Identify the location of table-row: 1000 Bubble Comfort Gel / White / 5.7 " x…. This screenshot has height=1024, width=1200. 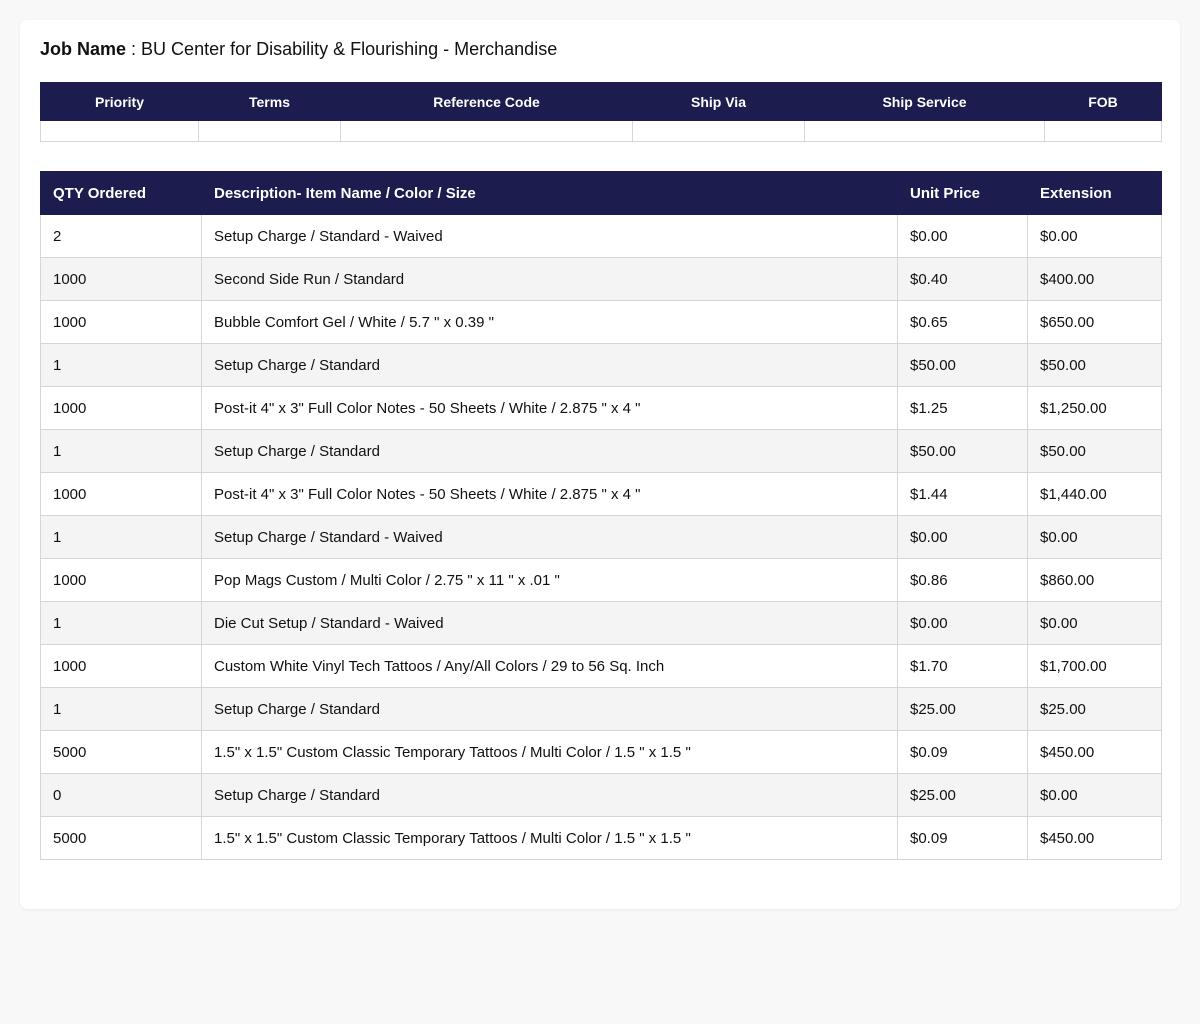
(601, 322).